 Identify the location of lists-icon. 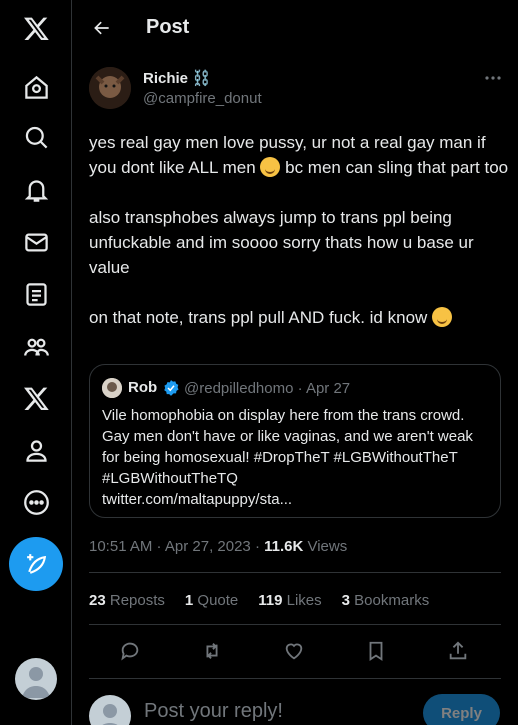
(36, 294).